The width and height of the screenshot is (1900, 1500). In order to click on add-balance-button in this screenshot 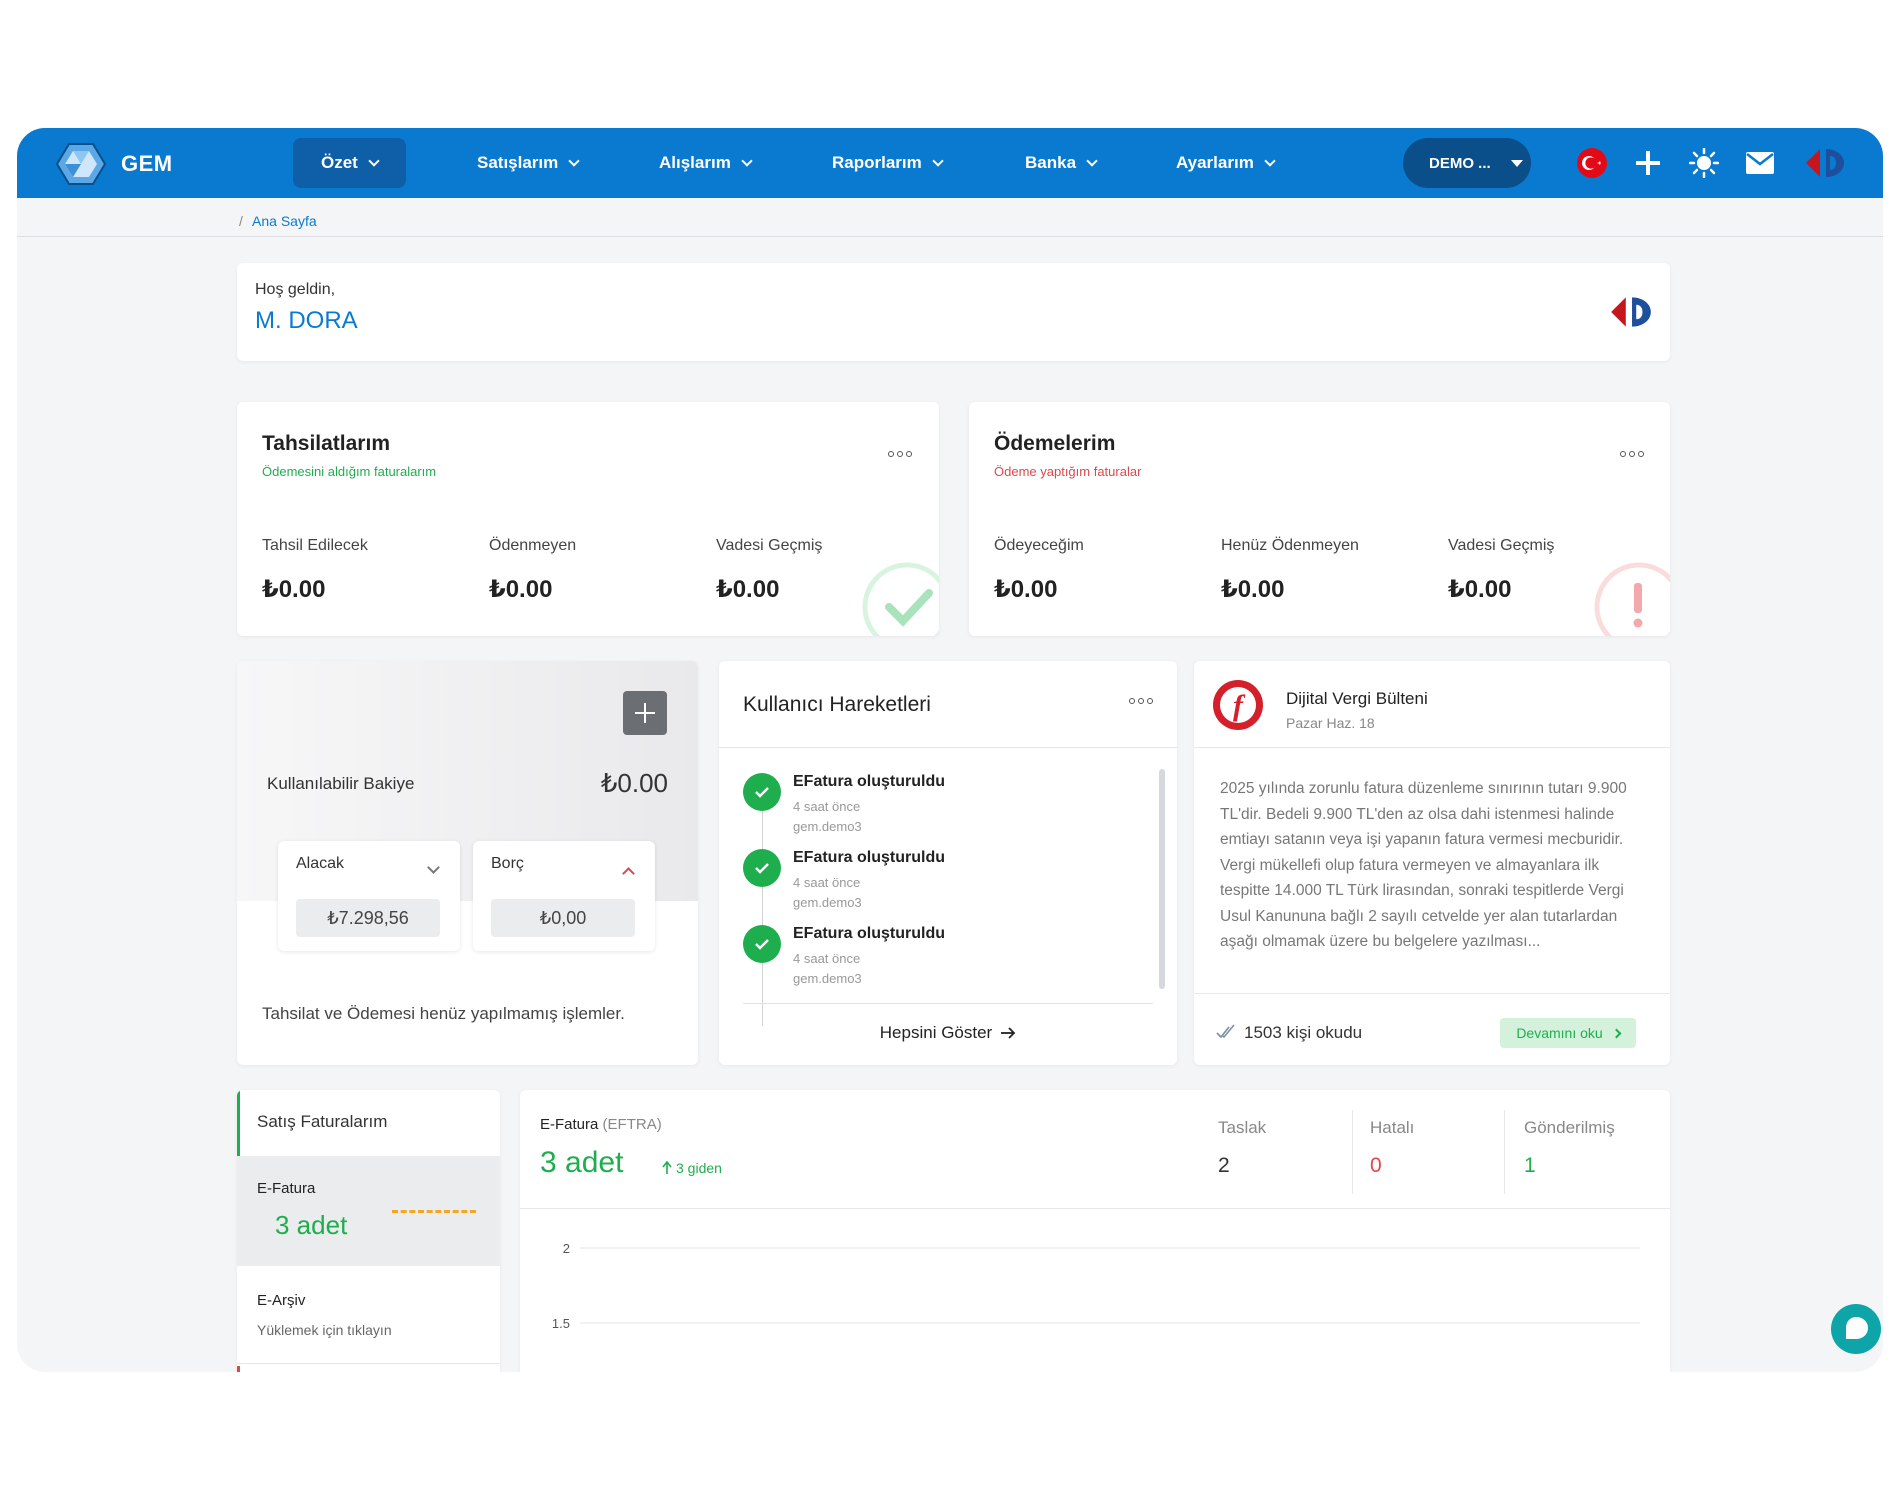, I will do `click(645, 713)`.